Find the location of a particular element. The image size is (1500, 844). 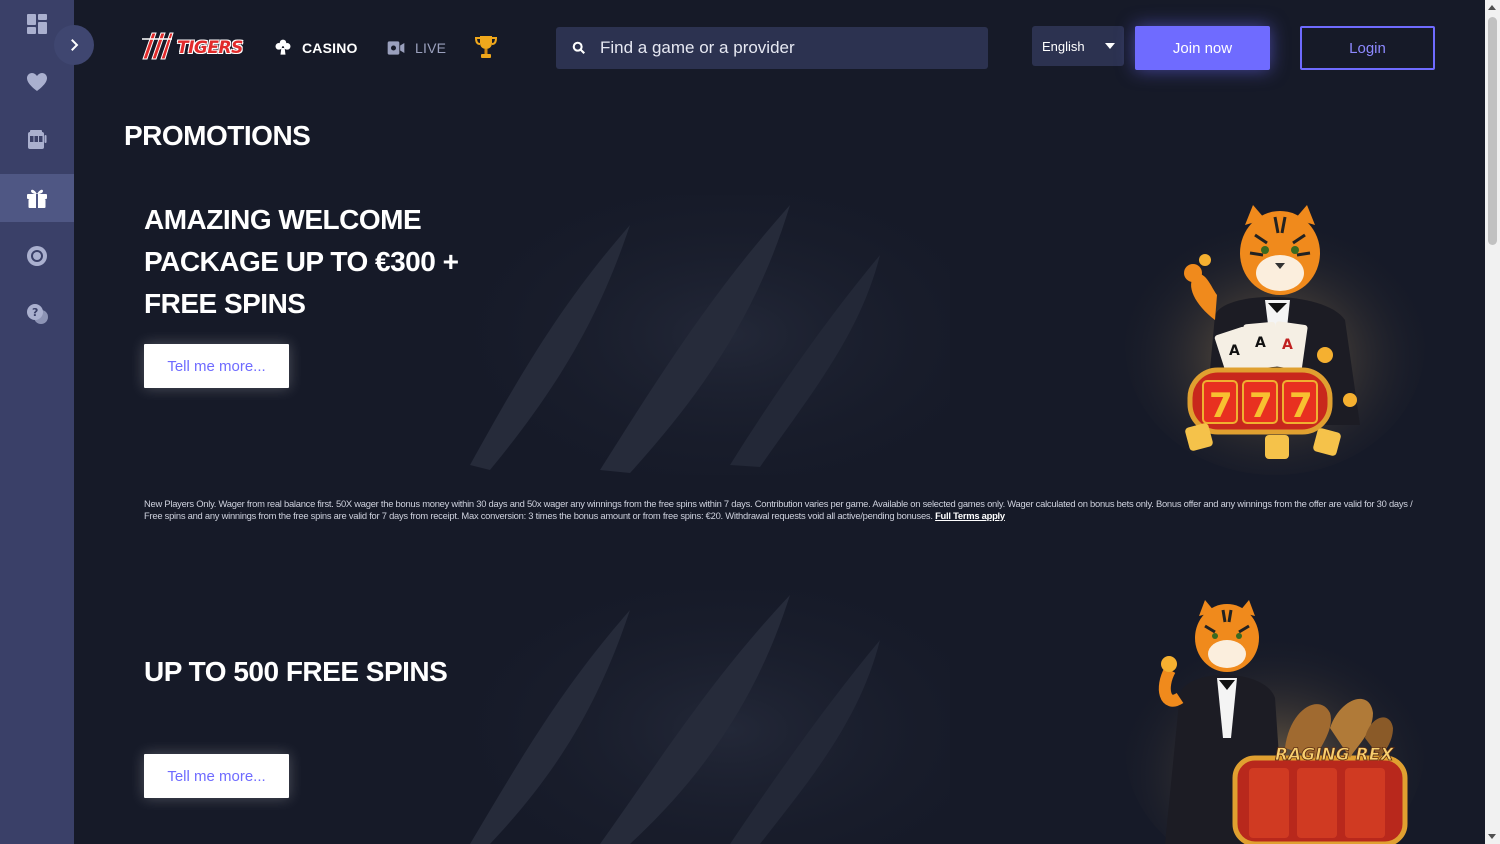

language-select: English is located at coordinates (1078, 46).